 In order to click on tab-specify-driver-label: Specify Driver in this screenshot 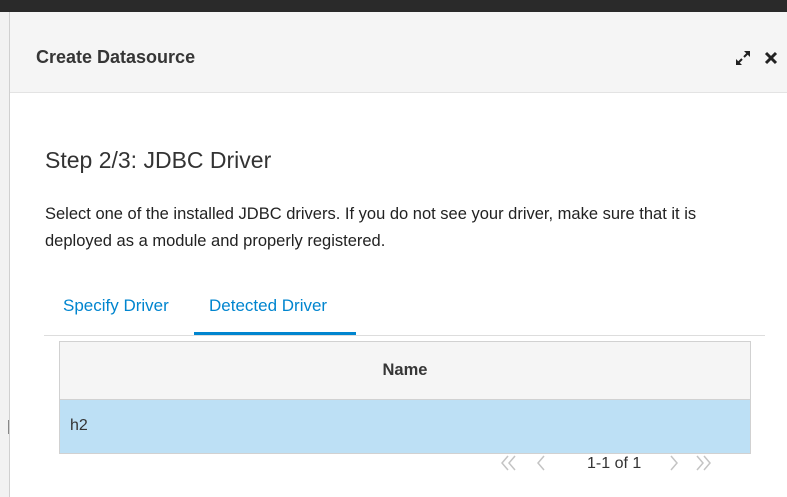, I will do `click(116, 305)`.